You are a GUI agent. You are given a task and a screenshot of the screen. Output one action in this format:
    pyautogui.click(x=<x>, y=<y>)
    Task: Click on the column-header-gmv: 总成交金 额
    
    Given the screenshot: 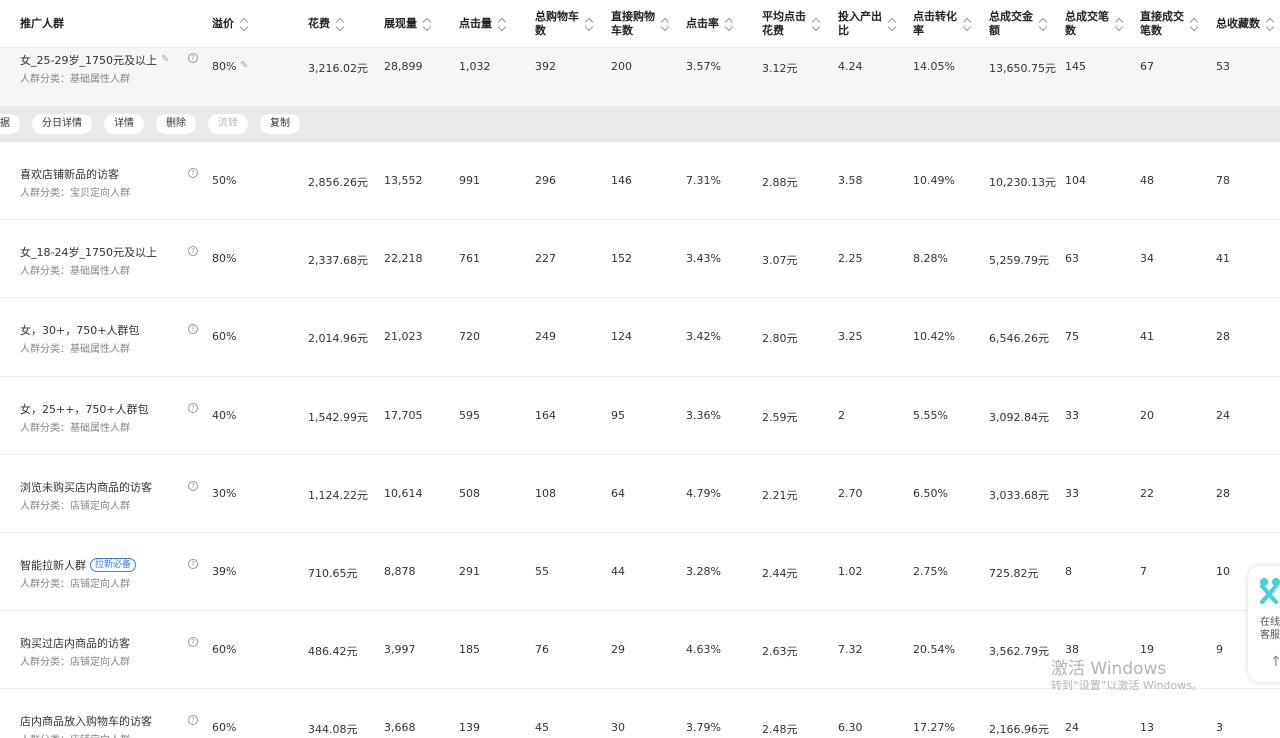 What is the action you would take?
    pyautogui.click(x=1018, y=24)
    